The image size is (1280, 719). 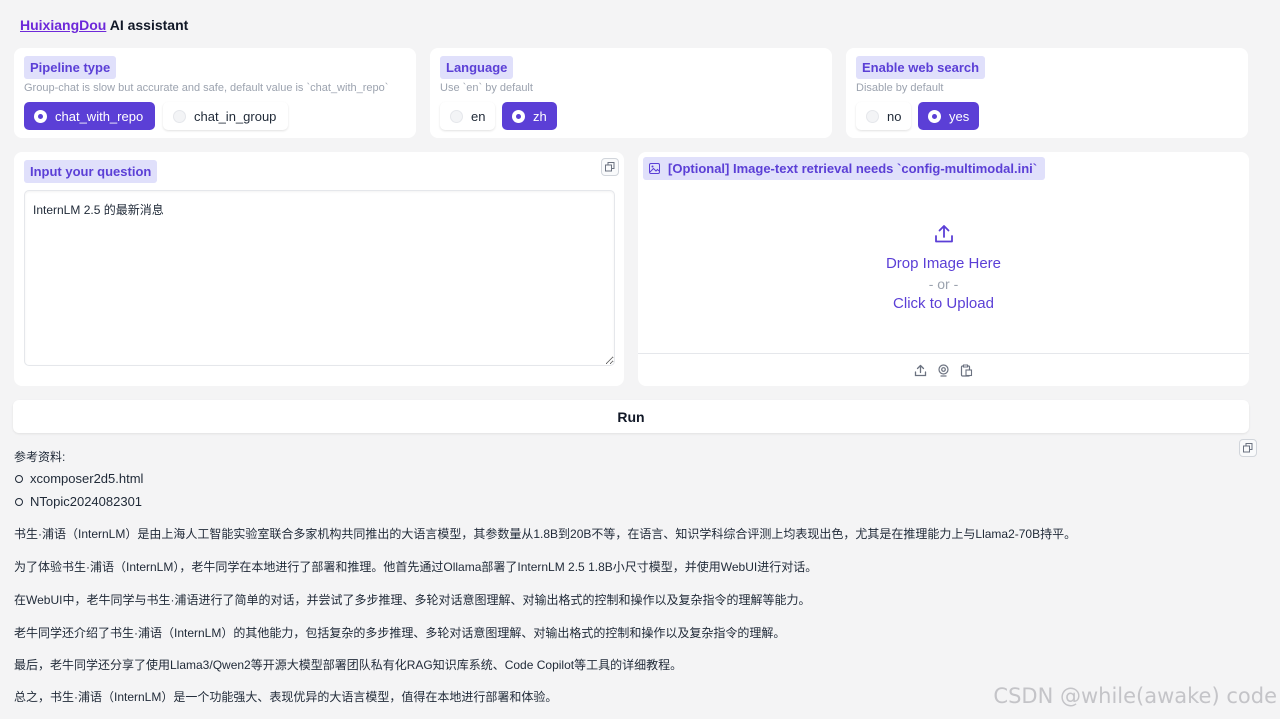 I want to click on watermark: CSDN @while(awake) code, so click(x=1135, y=696).